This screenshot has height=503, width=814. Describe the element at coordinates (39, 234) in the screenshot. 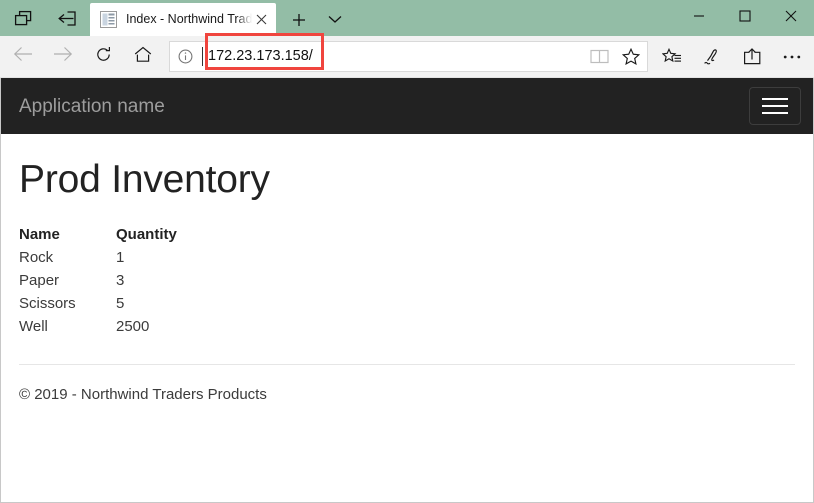

I see `column-header-name: Name` at that location.